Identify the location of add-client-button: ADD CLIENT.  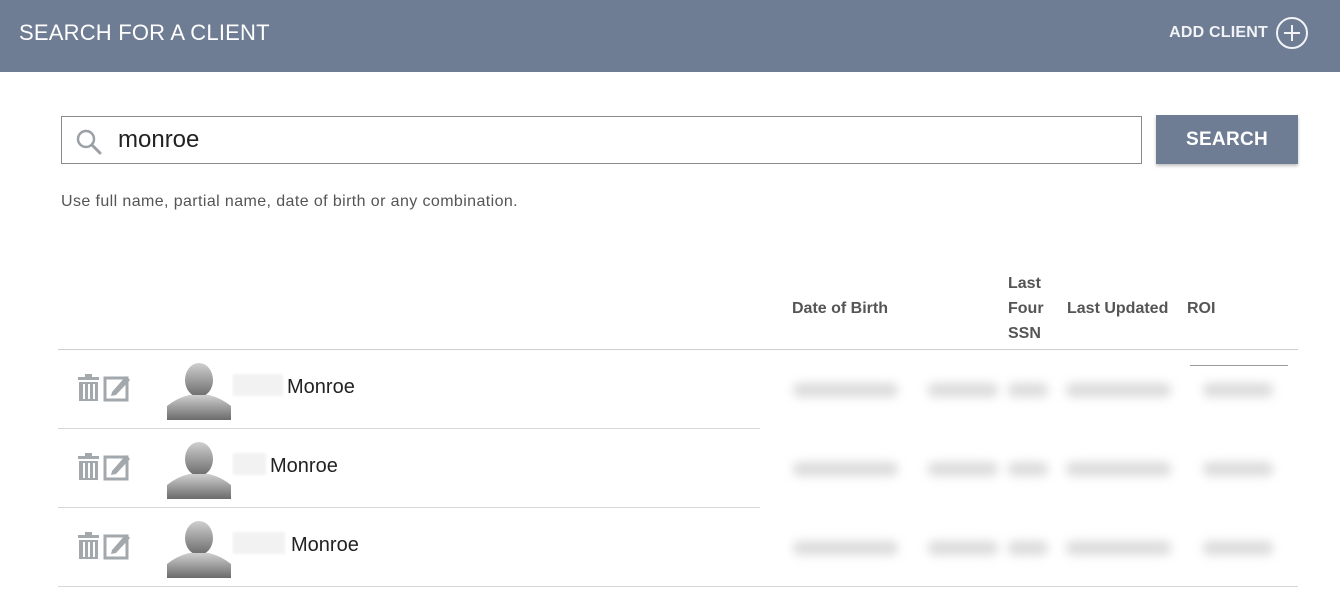
(1238, 33).